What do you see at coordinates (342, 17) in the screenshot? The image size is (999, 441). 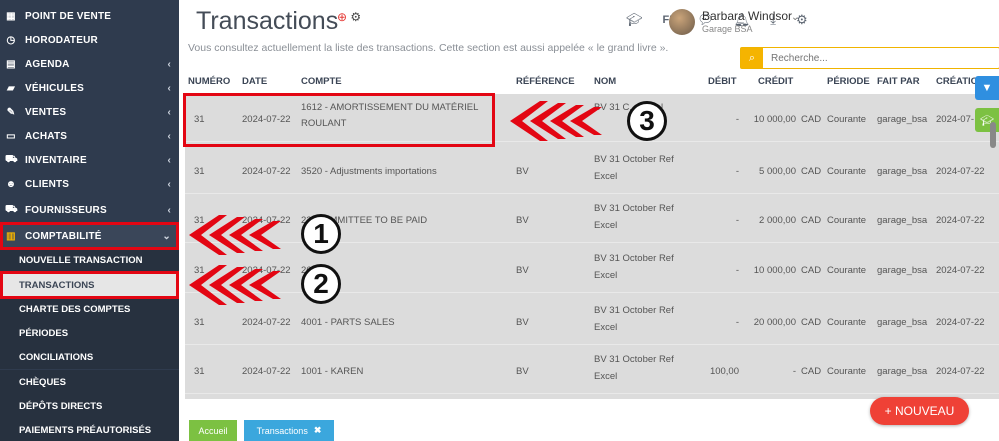 I see `add-circle-icon: ⊕` at bounding box center [342, 17].